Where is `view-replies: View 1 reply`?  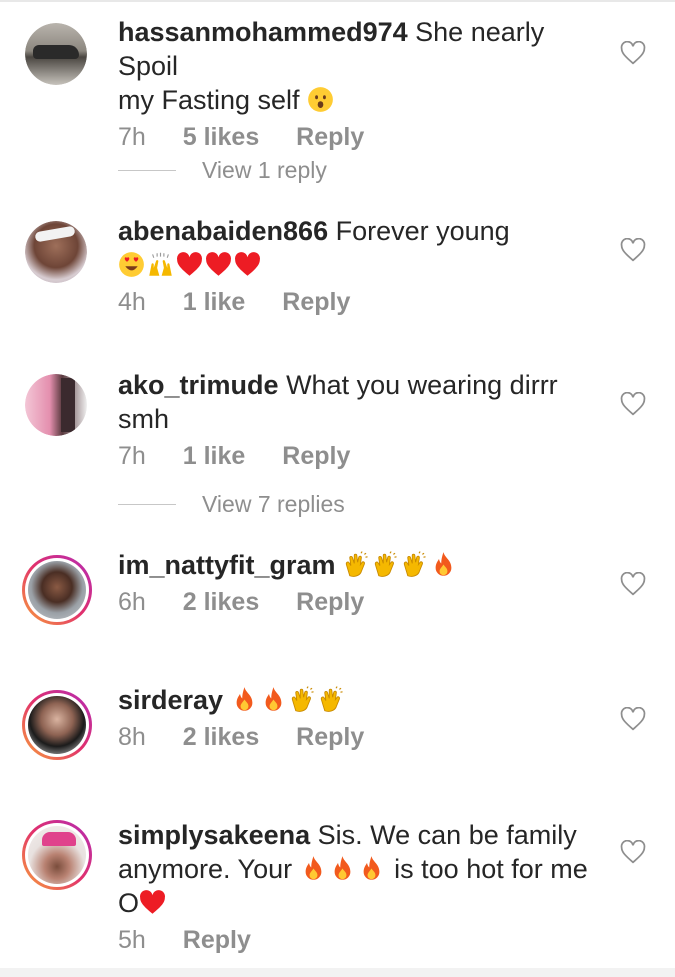
view-replies: View 1 reply is located at coordinates (222, 170).